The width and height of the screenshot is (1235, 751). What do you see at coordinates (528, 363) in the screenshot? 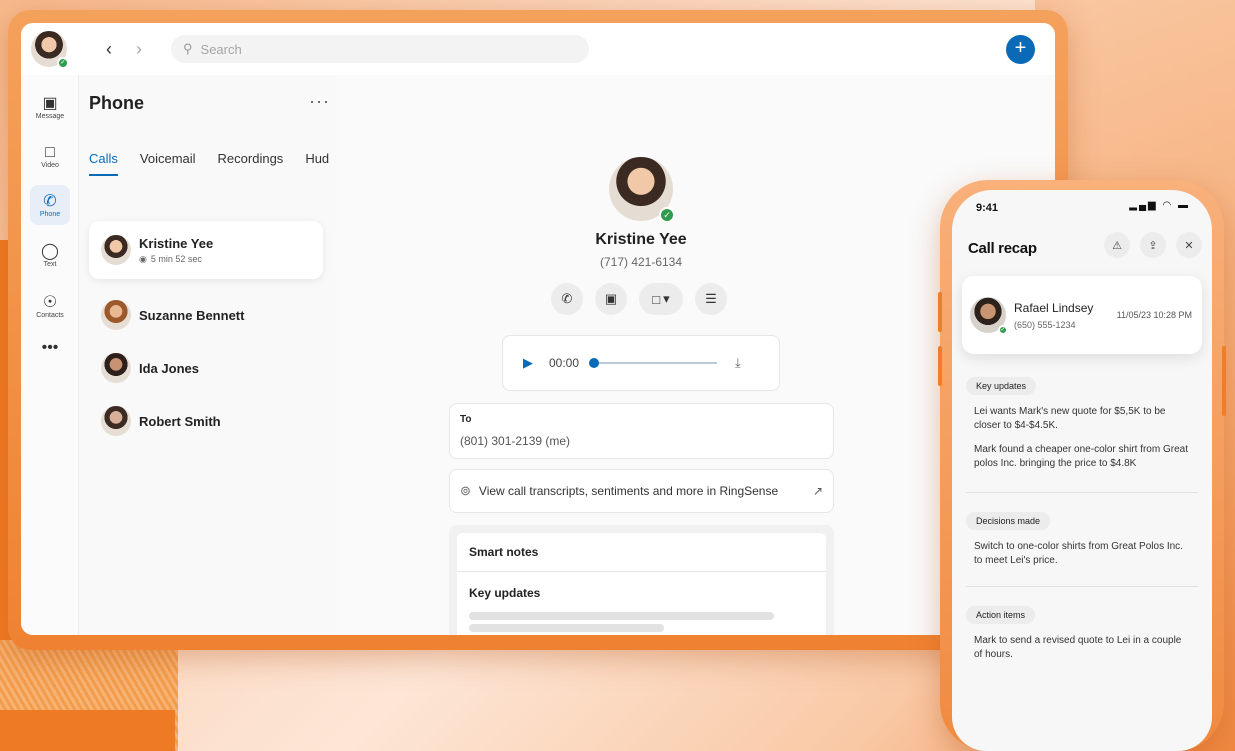
I see `play-icon: ▶` at bounding box center [528, 363].